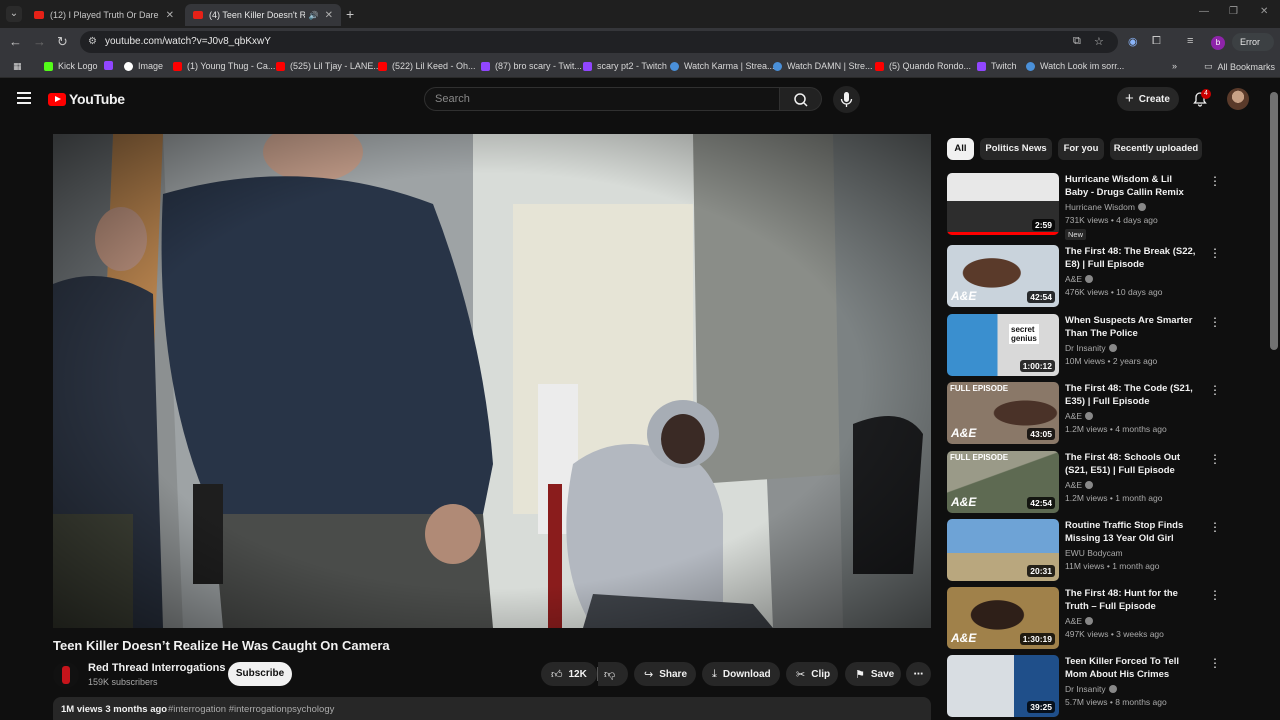 The image size is (1280, 720). Describe the element at coordinates (997, 66) in the screenshot. I see `bookmark-item: Twitch` at that location.